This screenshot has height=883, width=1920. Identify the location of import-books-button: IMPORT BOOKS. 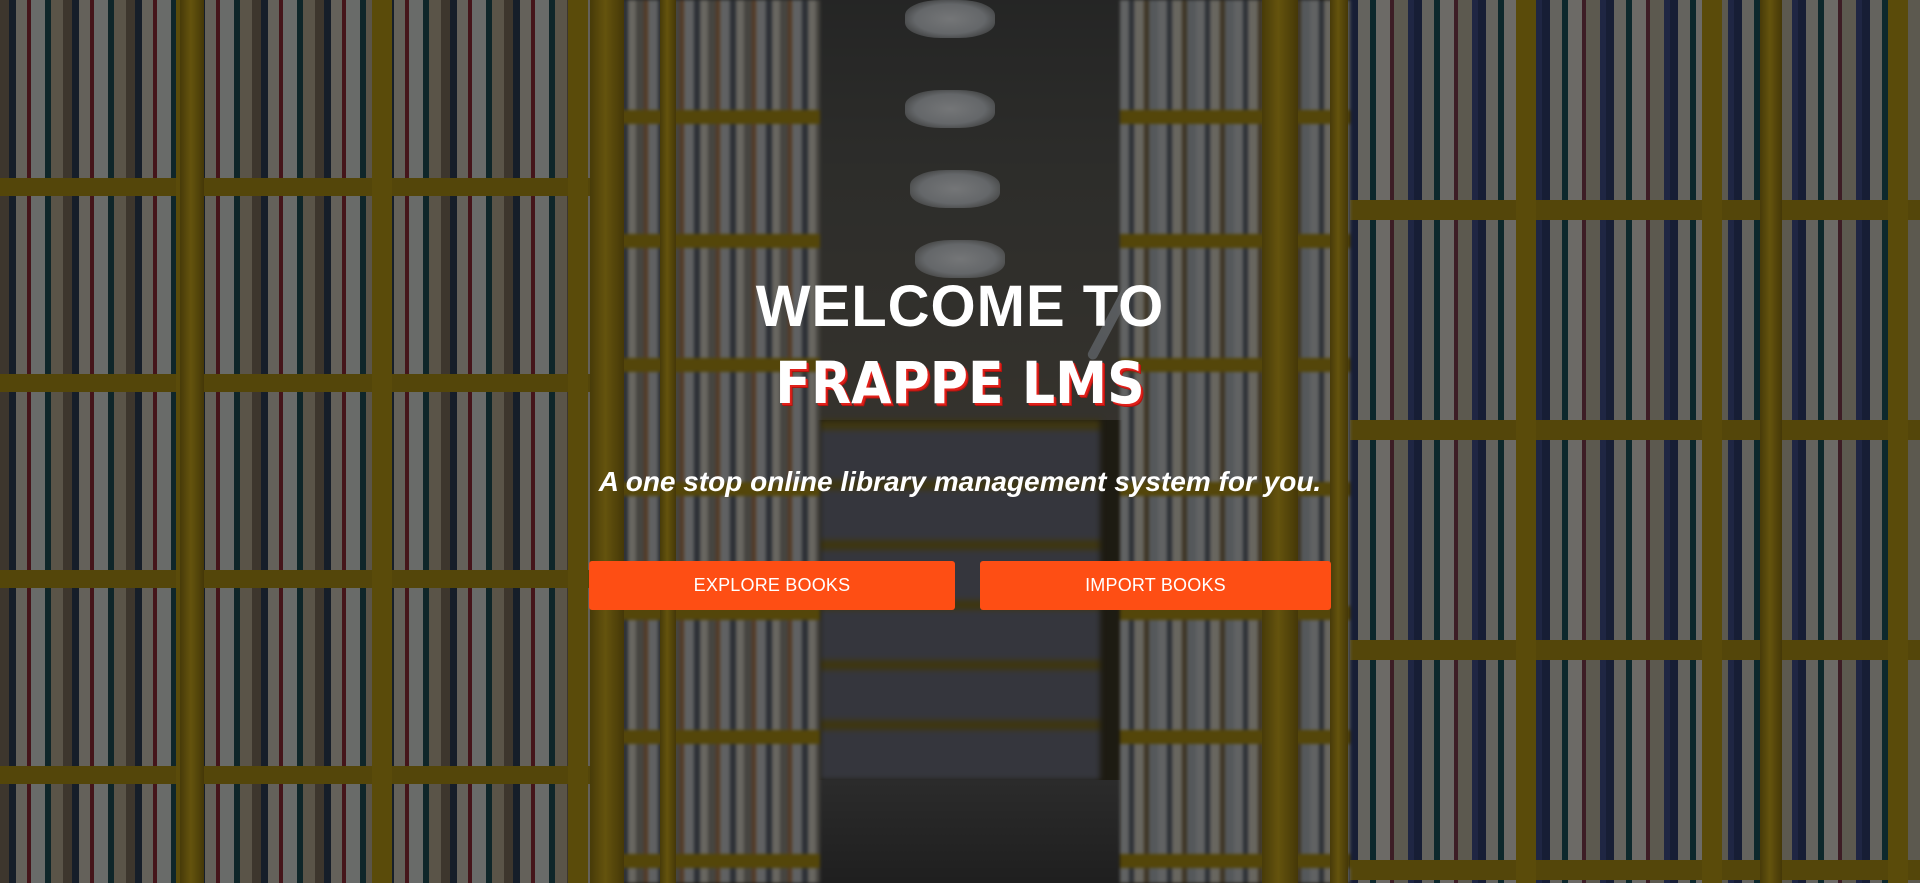
(1155, 585).